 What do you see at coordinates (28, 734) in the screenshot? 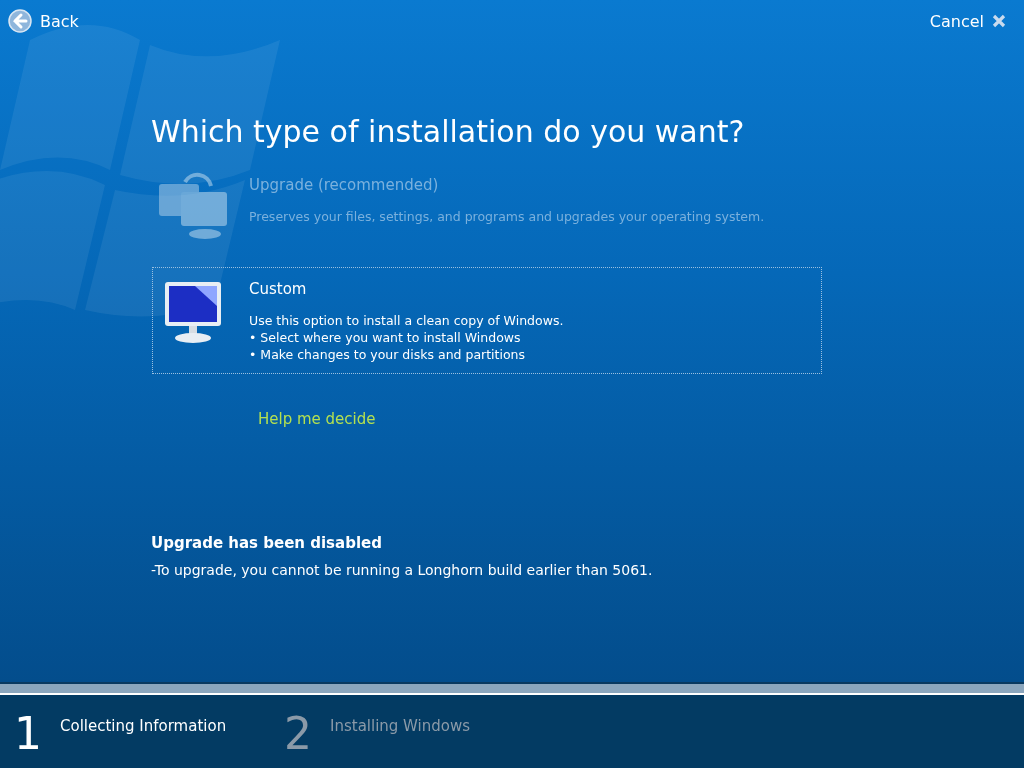
I see `step-number: 1` at bounding box center [28, 734].